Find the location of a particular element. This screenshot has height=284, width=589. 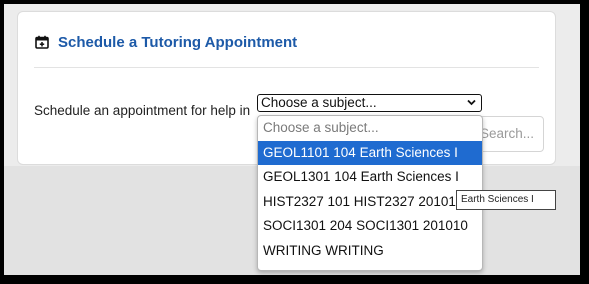

dropdown-option: GEOL1301 104 Earth Sciences I is located at coordinates (370, 177).